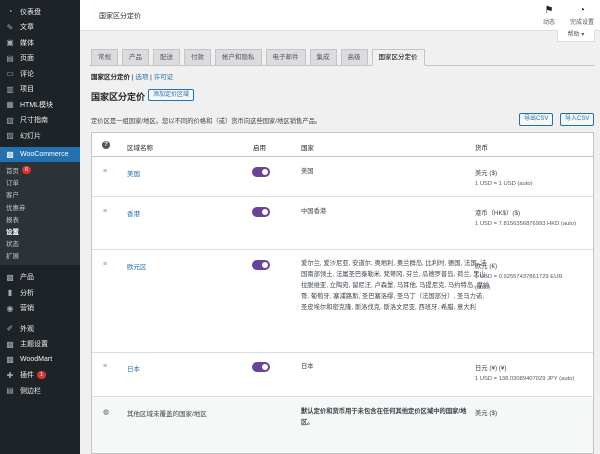  Describe the element at coordinates (40, 278) in the screenshot. I see `sidebar-item-product: ▩ 产品` at that location.